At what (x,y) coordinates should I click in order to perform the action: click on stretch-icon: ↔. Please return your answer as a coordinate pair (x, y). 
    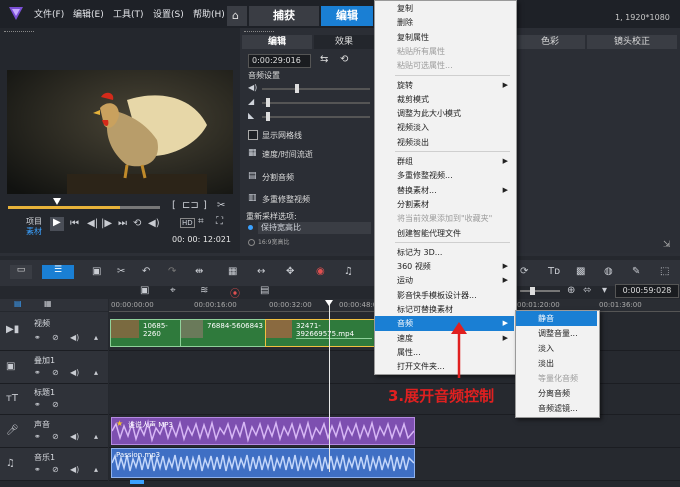
    Looking at the image, I should click on (261, 271).